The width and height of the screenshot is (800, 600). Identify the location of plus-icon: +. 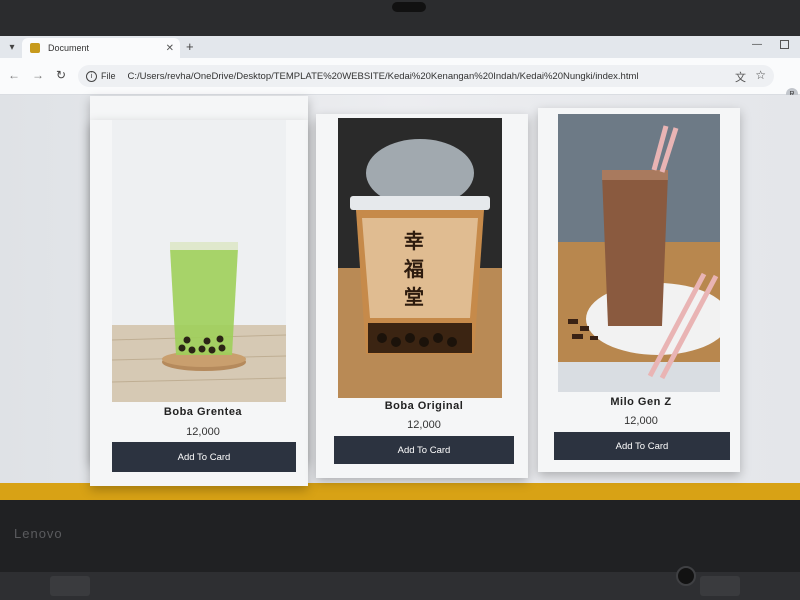
(190, 46).